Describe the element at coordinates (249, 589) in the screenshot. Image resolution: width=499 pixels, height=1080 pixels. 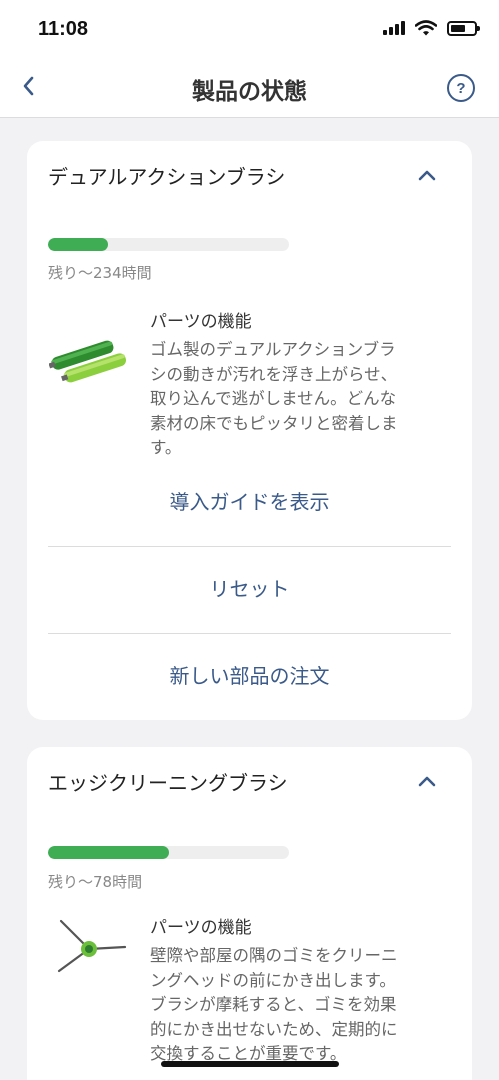
I see `reset-button: リセット` at that location.